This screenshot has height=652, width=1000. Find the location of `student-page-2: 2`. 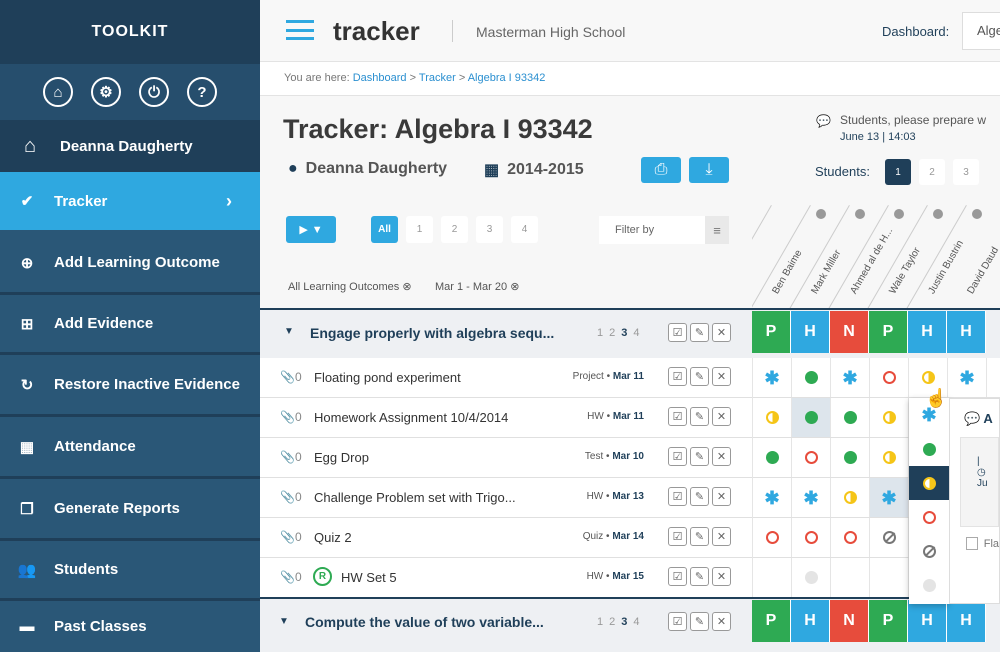

student-page-2: 2 is located at coordinates (932, 172).